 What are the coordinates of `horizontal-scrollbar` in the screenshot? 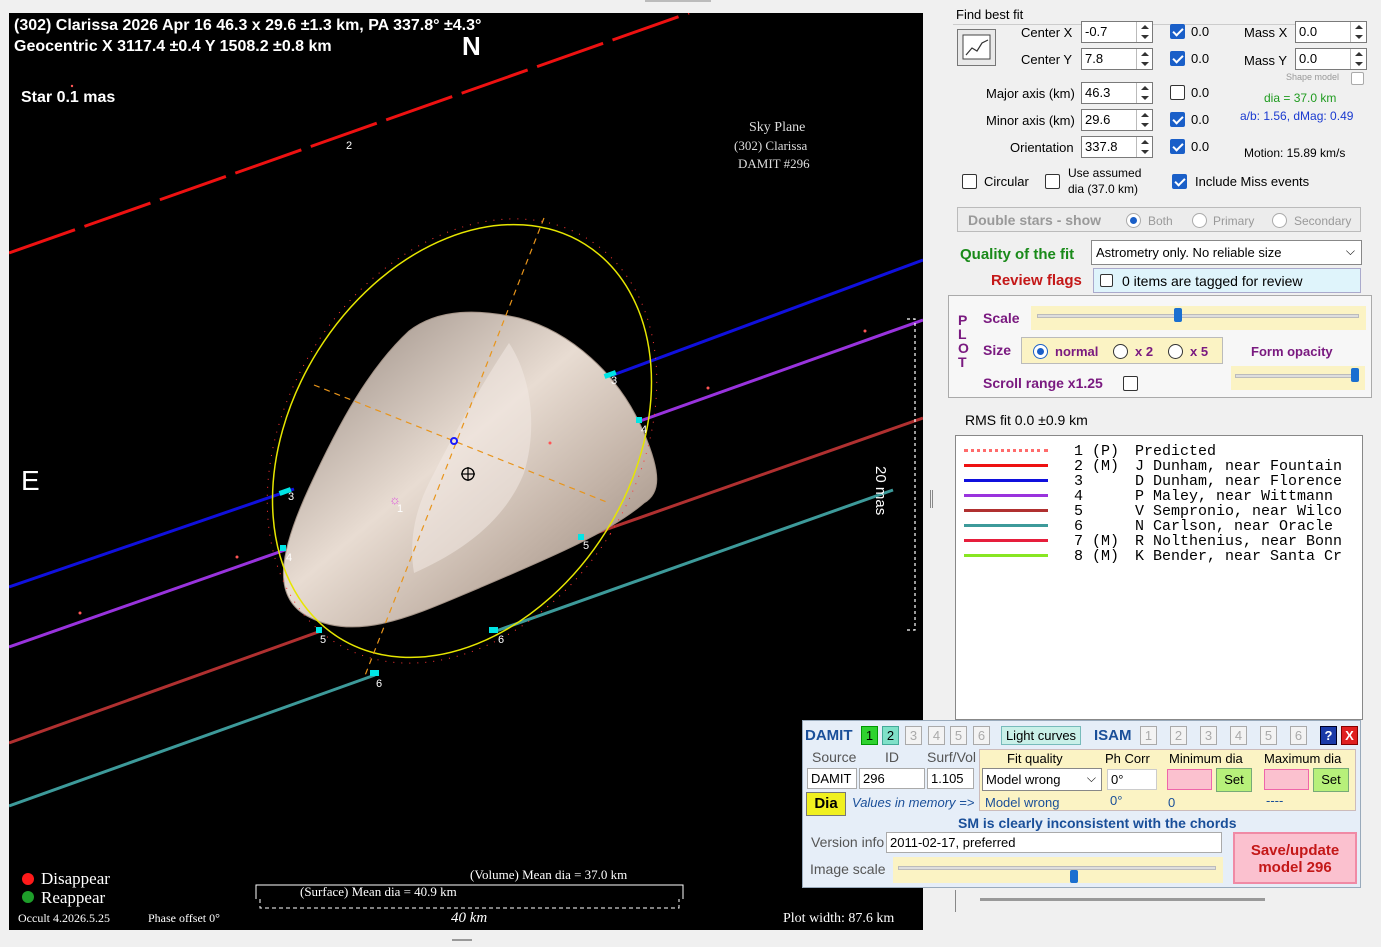 It's located at (1122, 899).